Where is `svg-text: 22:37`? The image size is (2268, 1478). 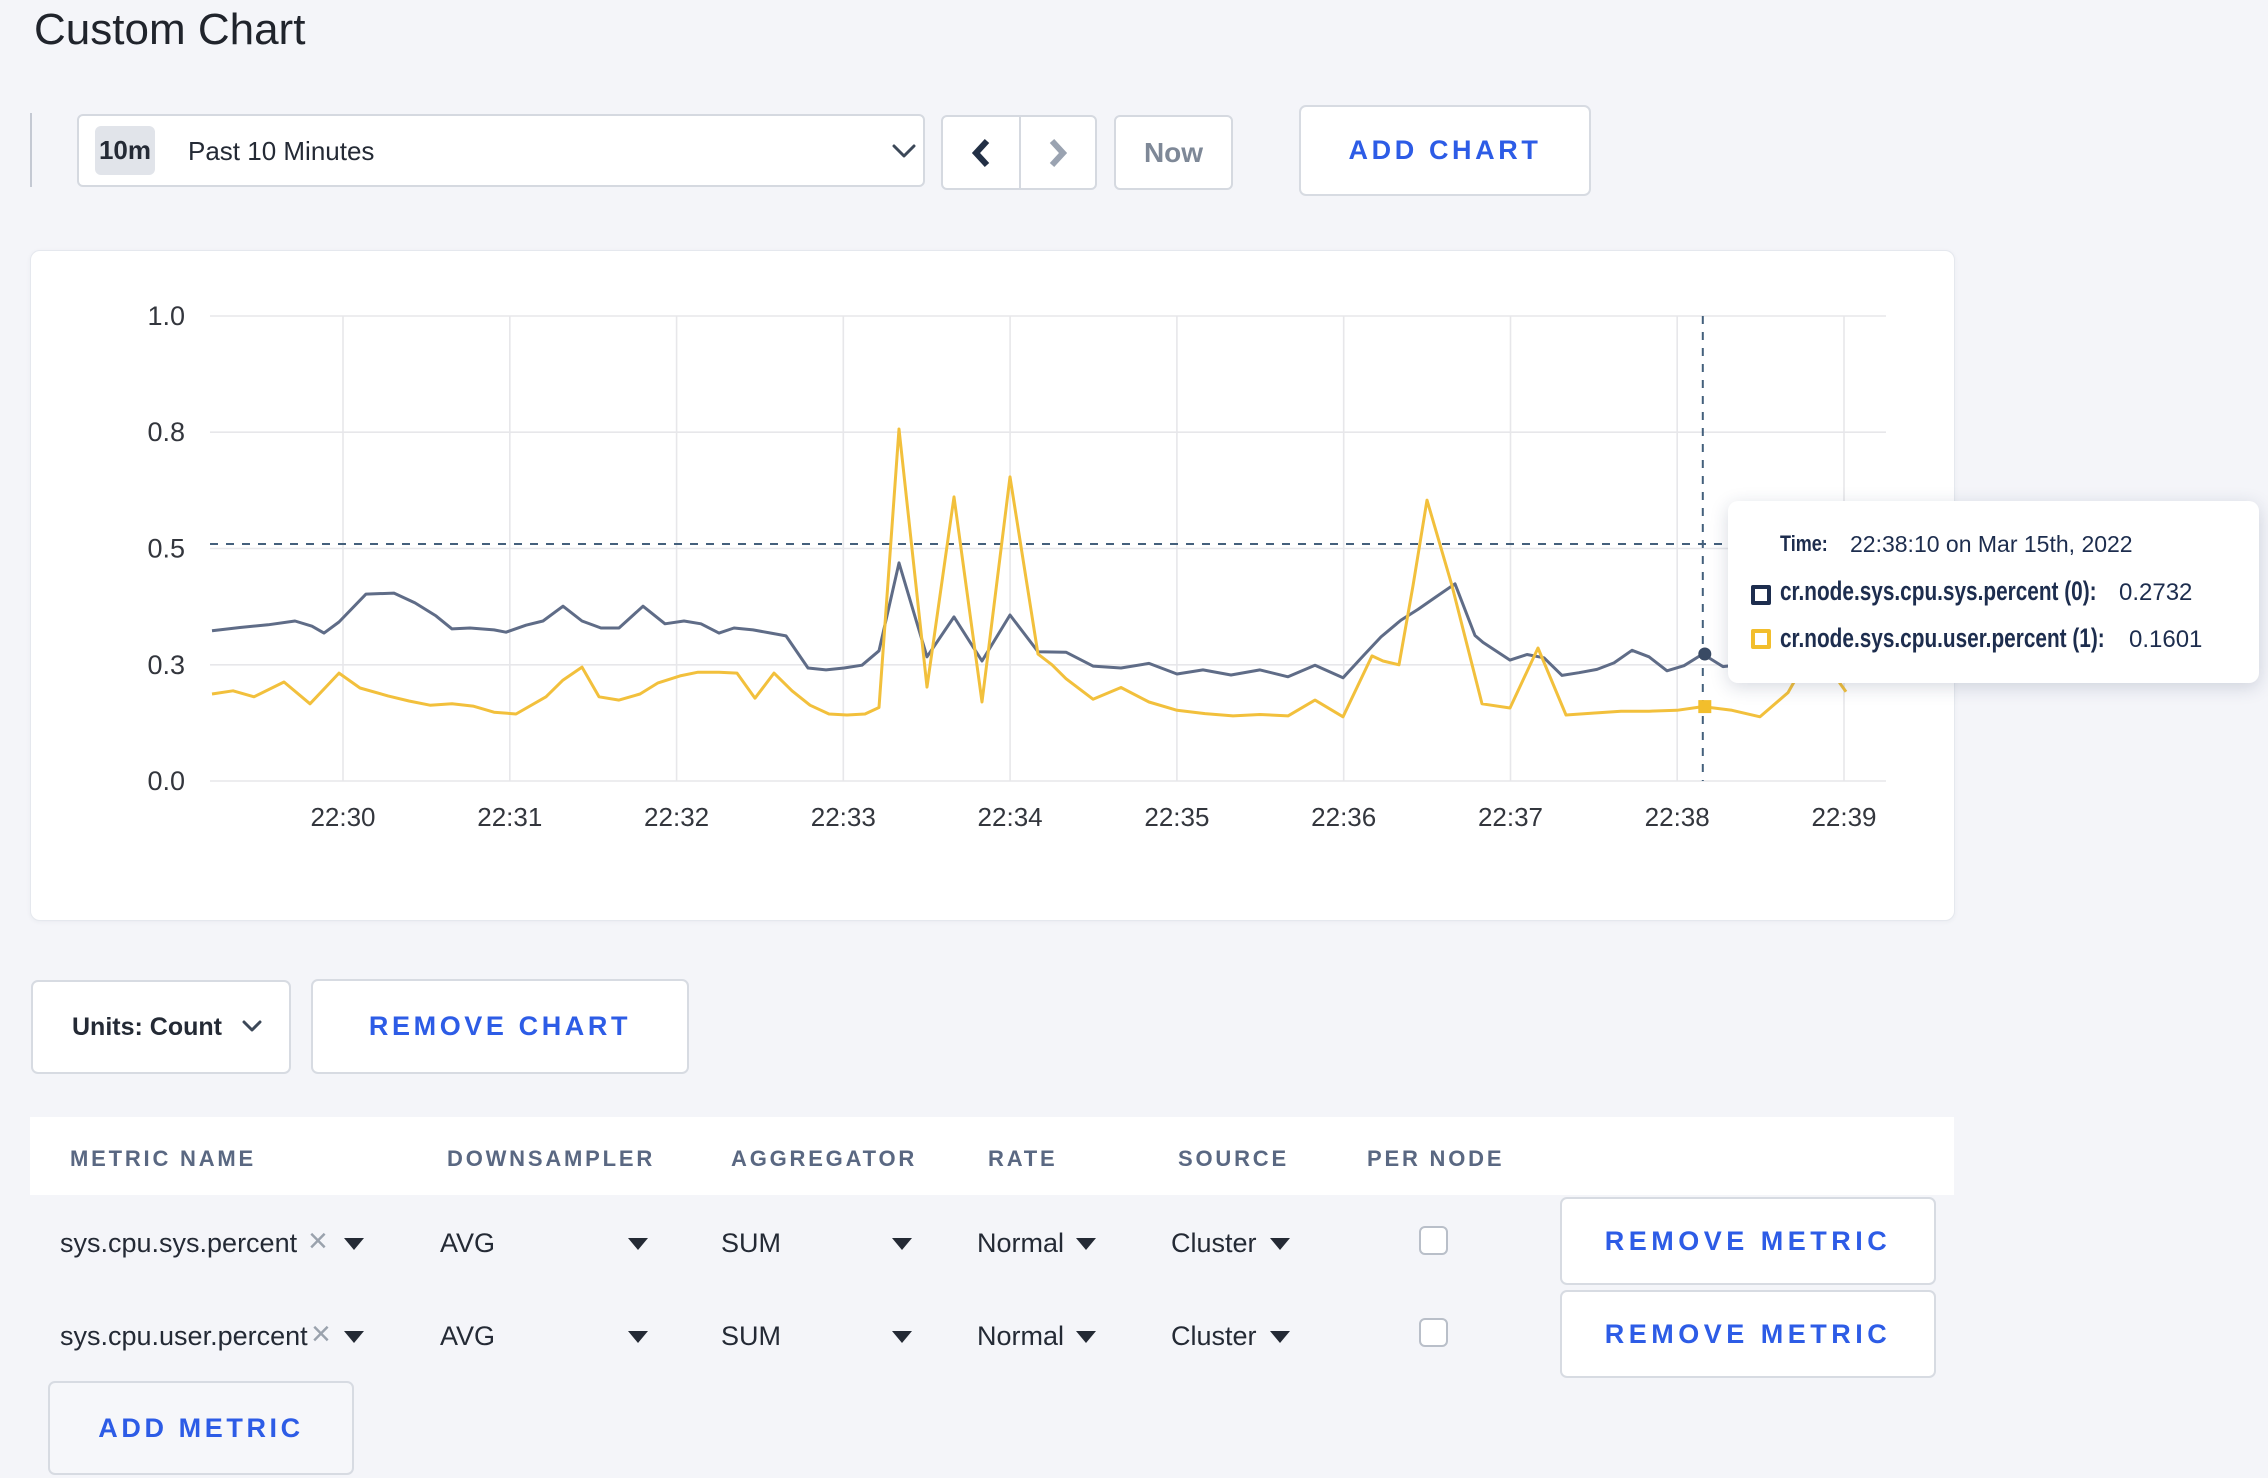 svg-text: 22:37 is located at coordinates (1510, 817).